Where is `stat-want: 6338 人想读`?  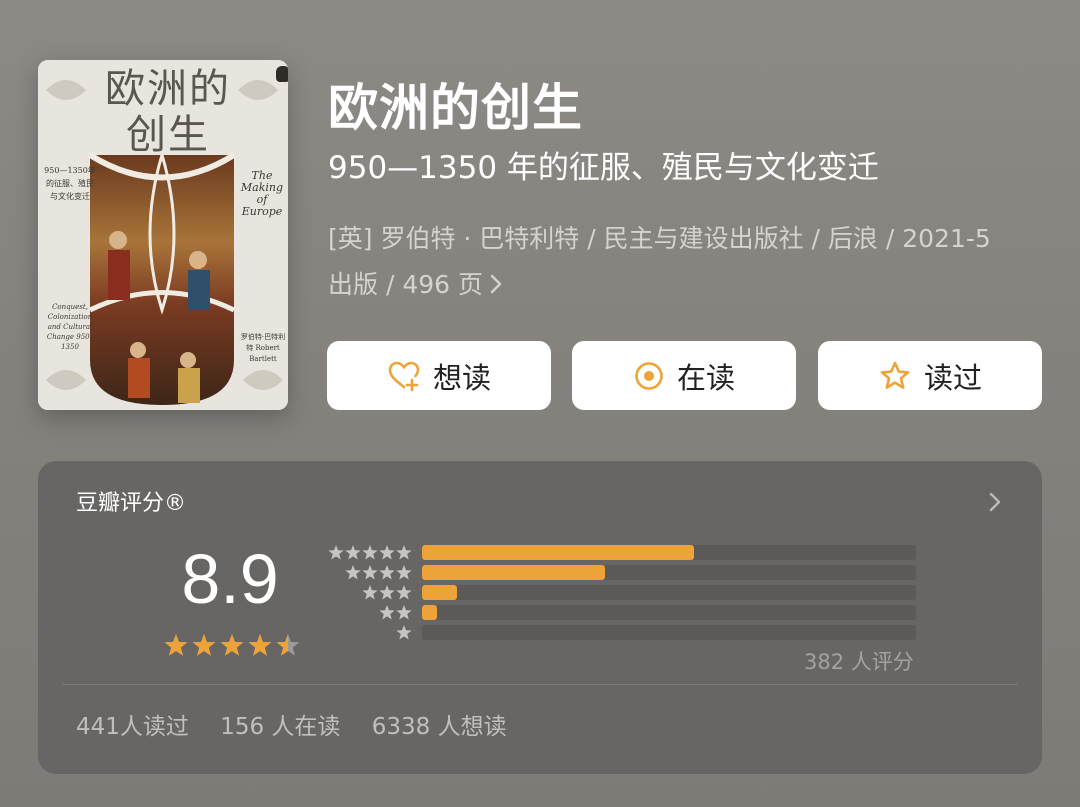
stat-want: 6338 人想读 is located at coordinates (439, 727).